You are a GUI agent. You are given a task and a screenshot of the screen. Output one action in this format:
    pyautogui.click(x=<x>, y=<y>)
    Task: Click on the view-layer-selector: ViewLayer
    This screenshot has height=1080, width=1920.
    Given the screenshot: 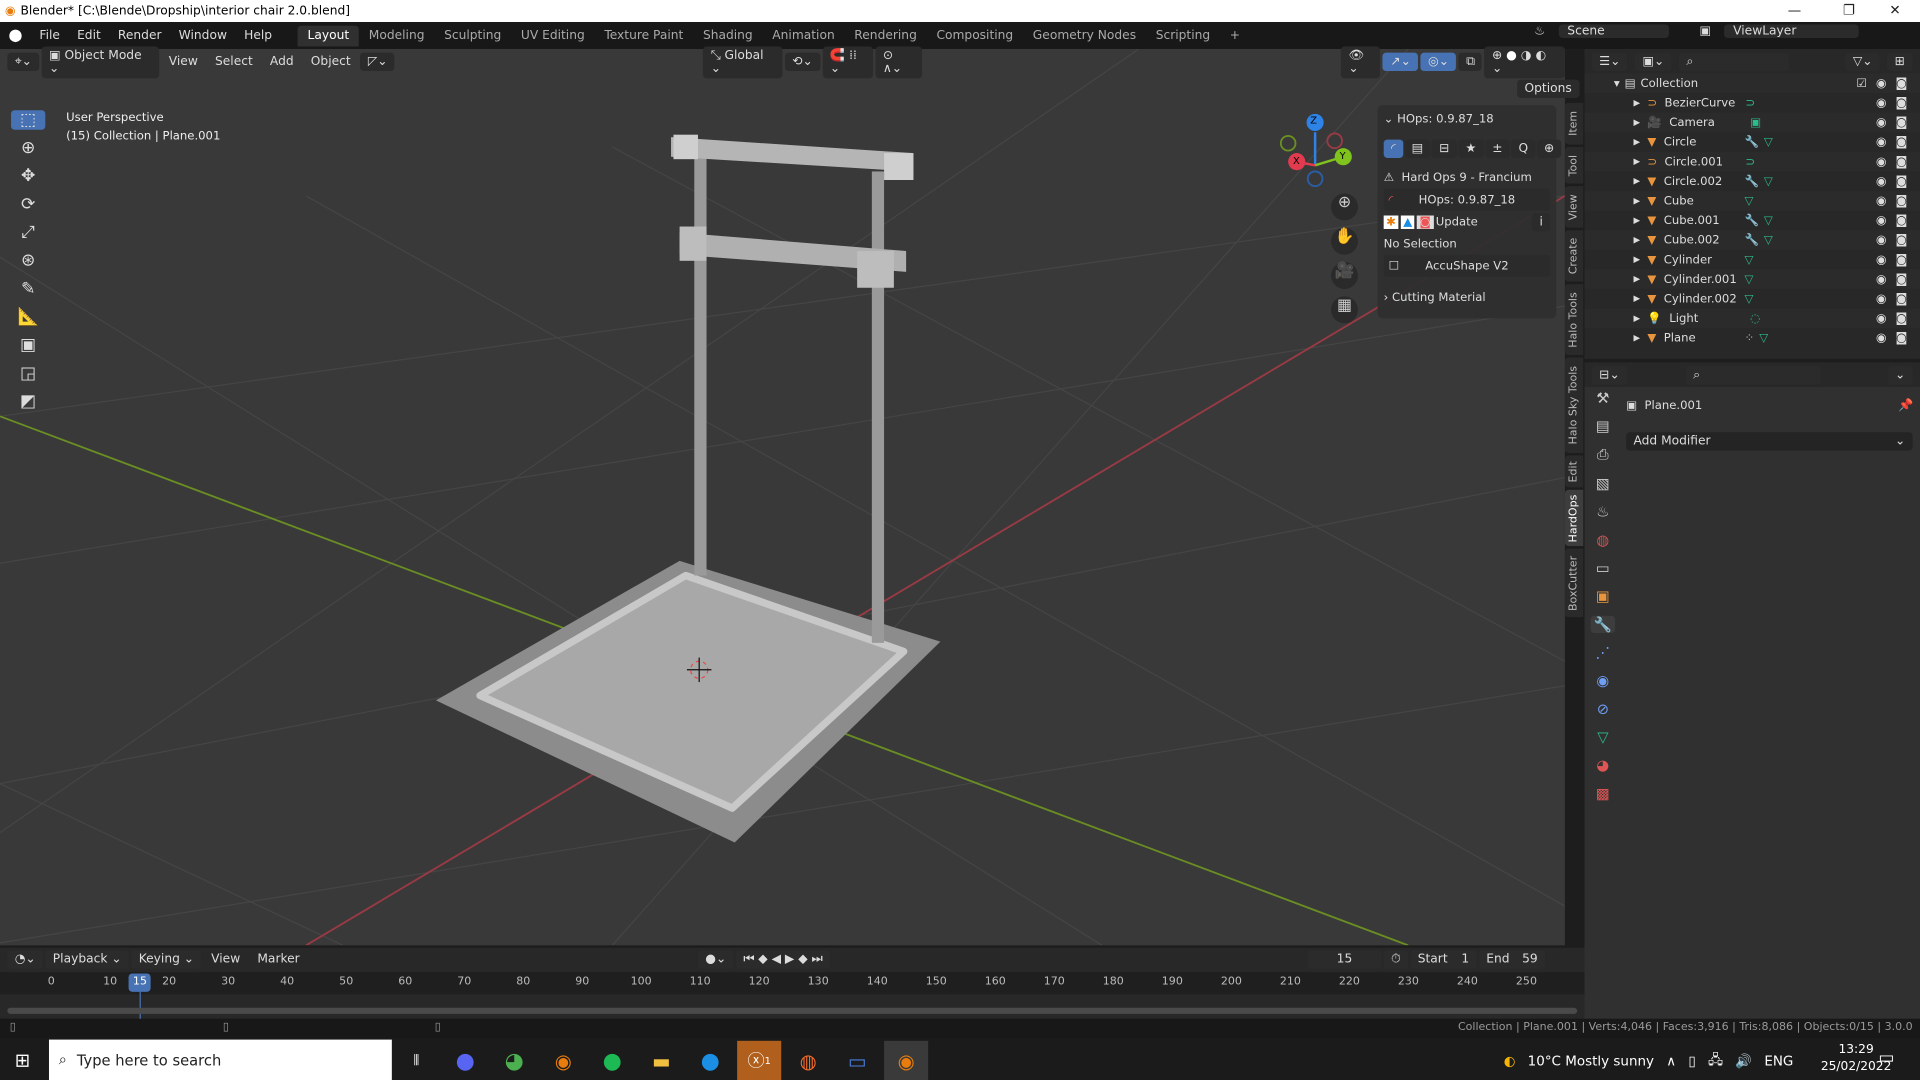 What is the action you would take?
    pyautogui.click(x=1792, y=31)
    